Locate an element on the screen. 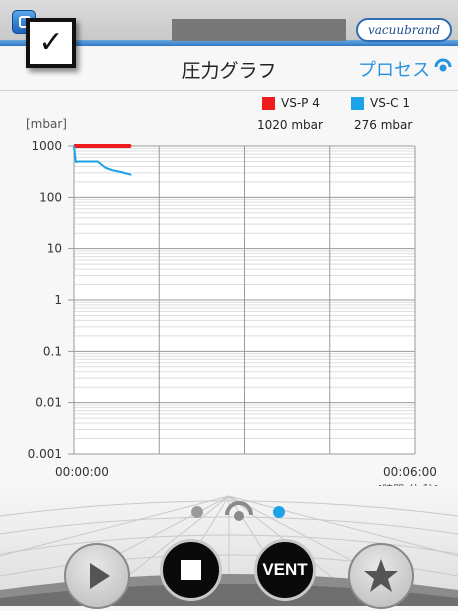 The height and width of the screenshot is (611, 458). y-tick-label: 100 is located at coordinates (50, 197).